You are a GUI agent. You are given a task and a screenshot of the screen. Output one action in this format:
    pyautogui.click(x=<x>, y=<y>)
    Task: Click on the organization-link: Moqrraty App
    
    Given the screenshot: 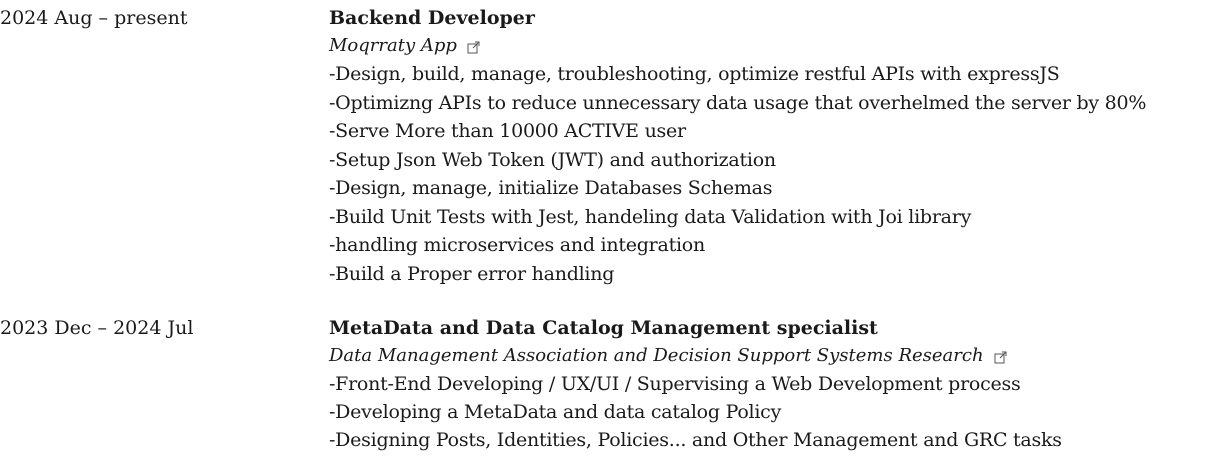 What is the action you would take?
    pyautogui.click(x=404, y=46)
    